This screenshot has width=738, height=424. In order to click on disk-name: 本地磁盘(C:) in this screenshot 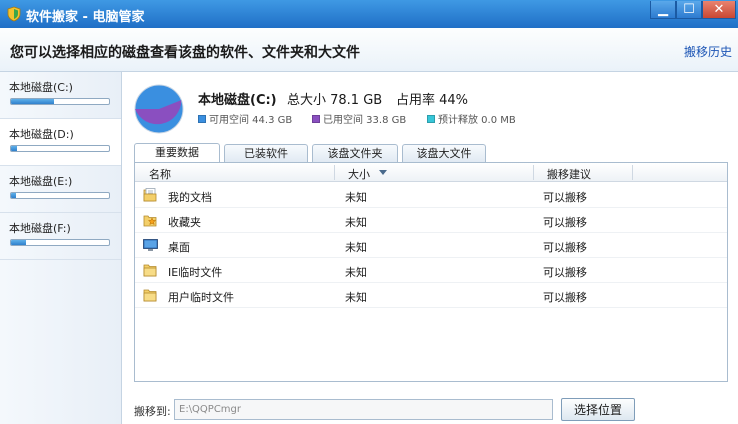, I will do `click(237, 100)`.